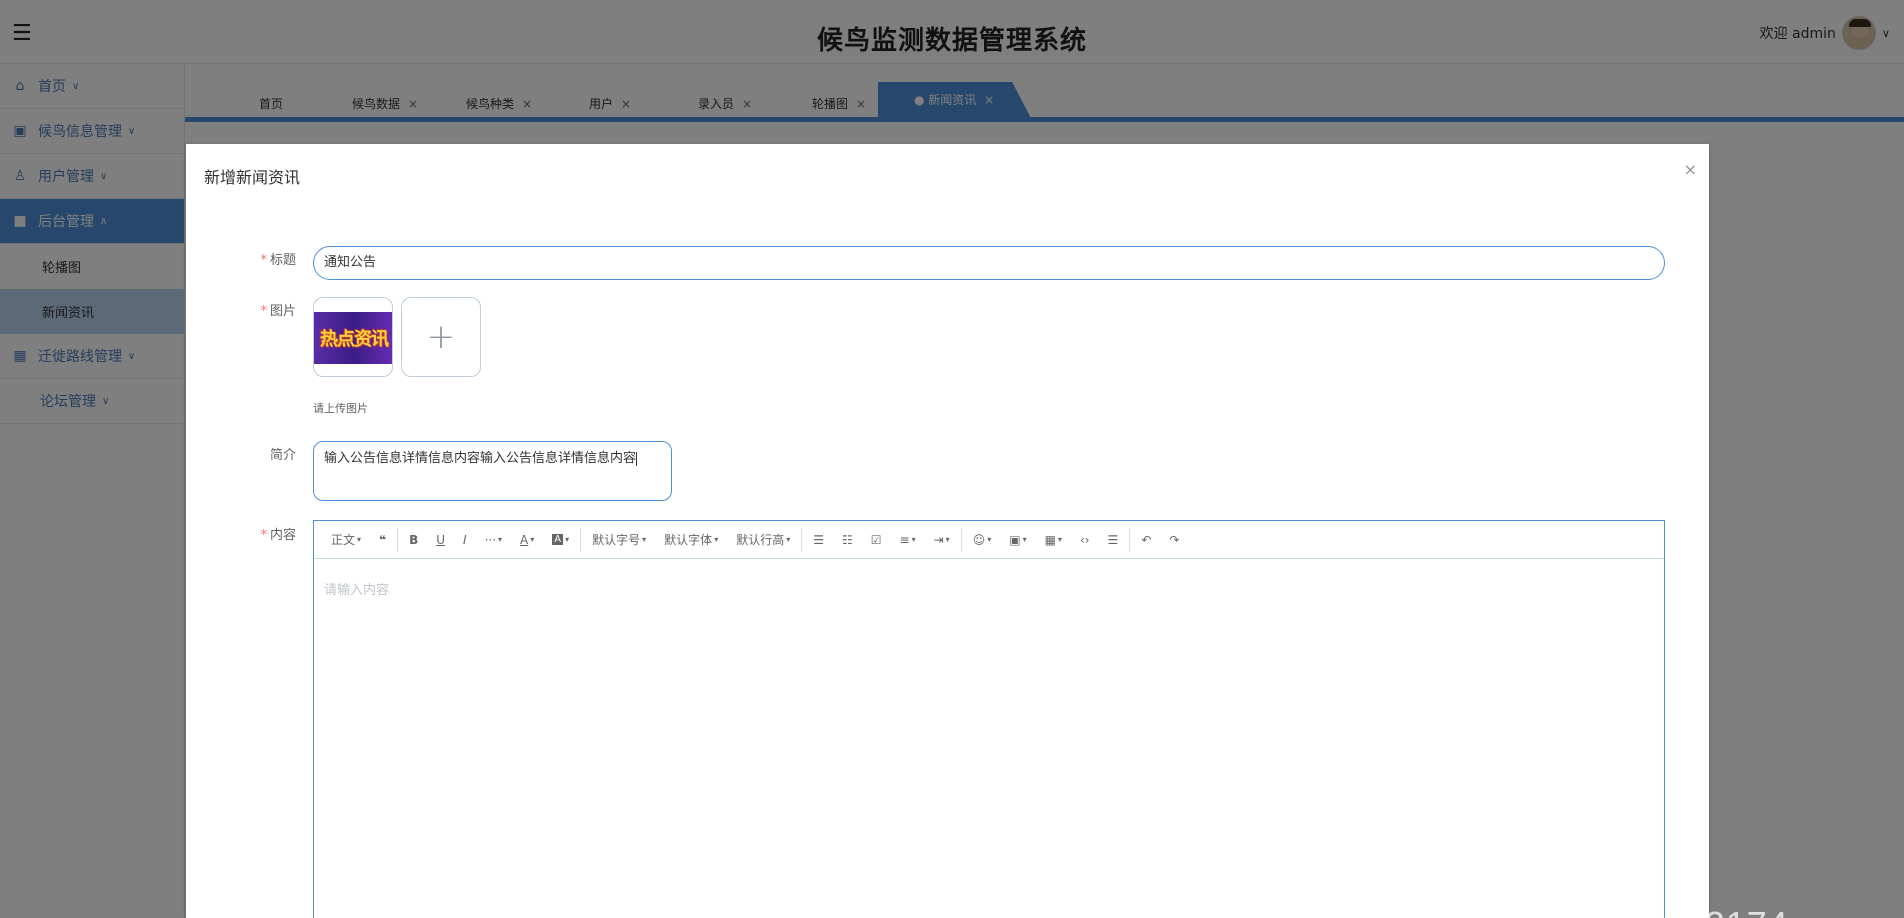 Image resolution: width=1904 pixels, height=918 pixels. What do you see at coordinates (989, 263) in the screenshot?
I see `title-input: 通知公告` at bounding box center [989, 263].